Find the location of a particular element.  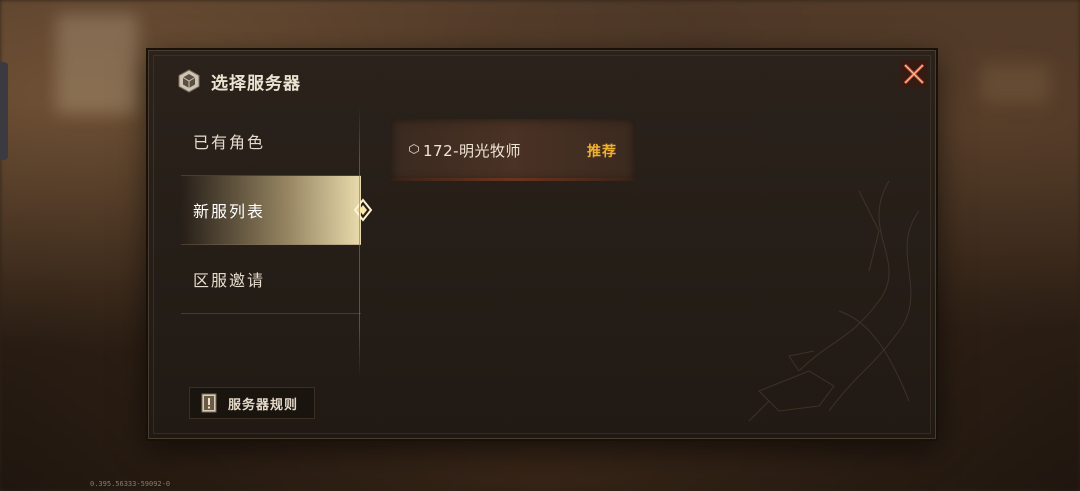

server-rules-label: 服务器规则 is located at coordinates (263, 405).